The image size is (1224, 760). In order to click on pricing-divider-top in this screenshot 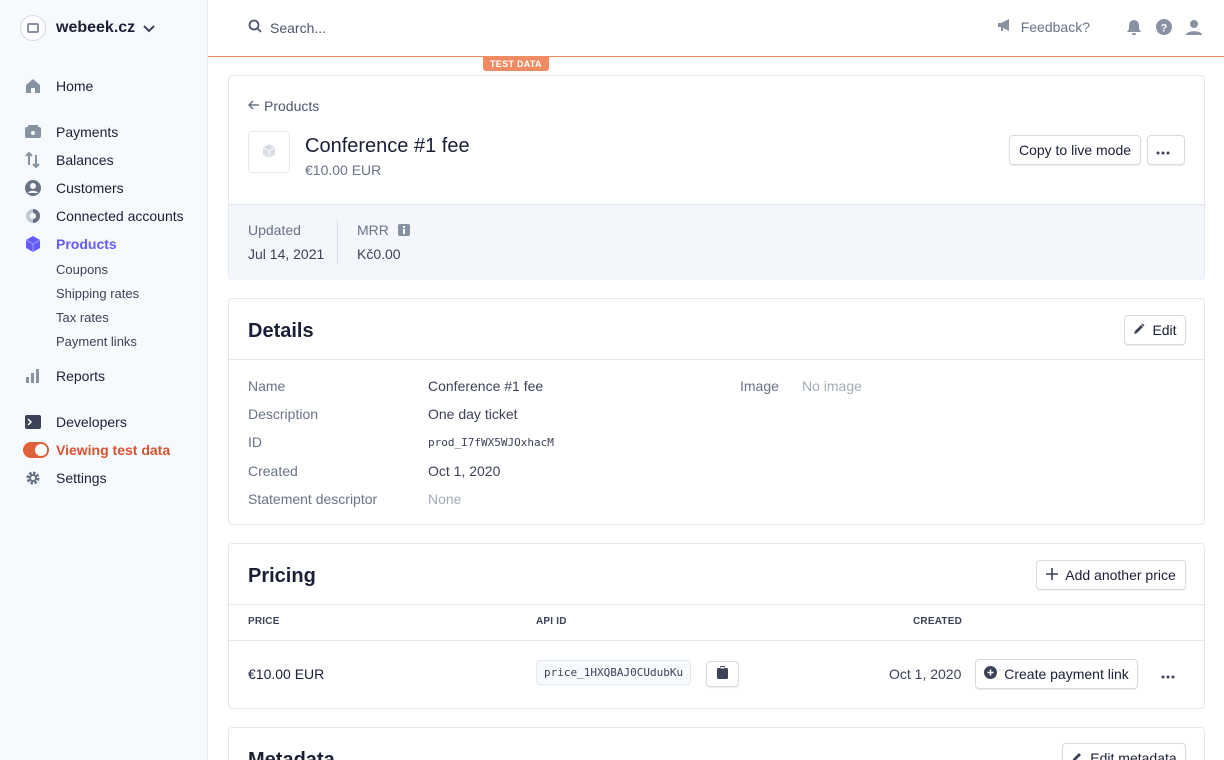, I will do `click(716, 604)`.